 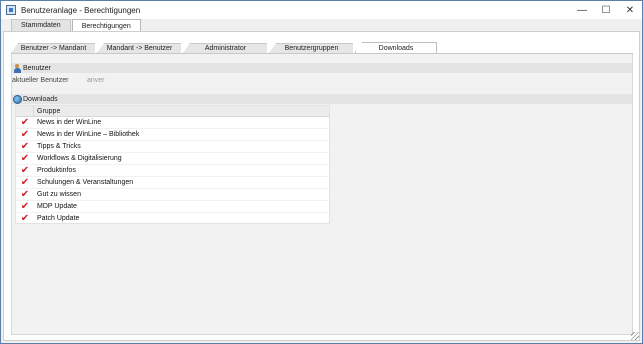 I want to click on row-label: News in der WinLine, so click(x=69, y=122).